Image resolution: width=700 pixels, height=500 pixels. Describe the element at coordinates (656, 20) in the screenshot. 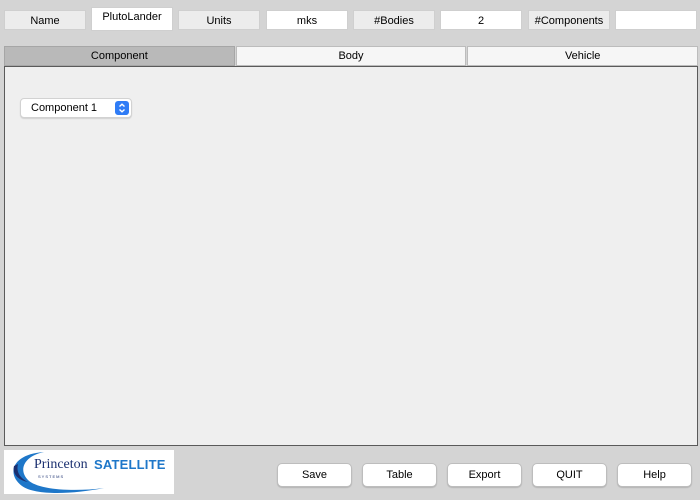

I see `components-field` at that location.